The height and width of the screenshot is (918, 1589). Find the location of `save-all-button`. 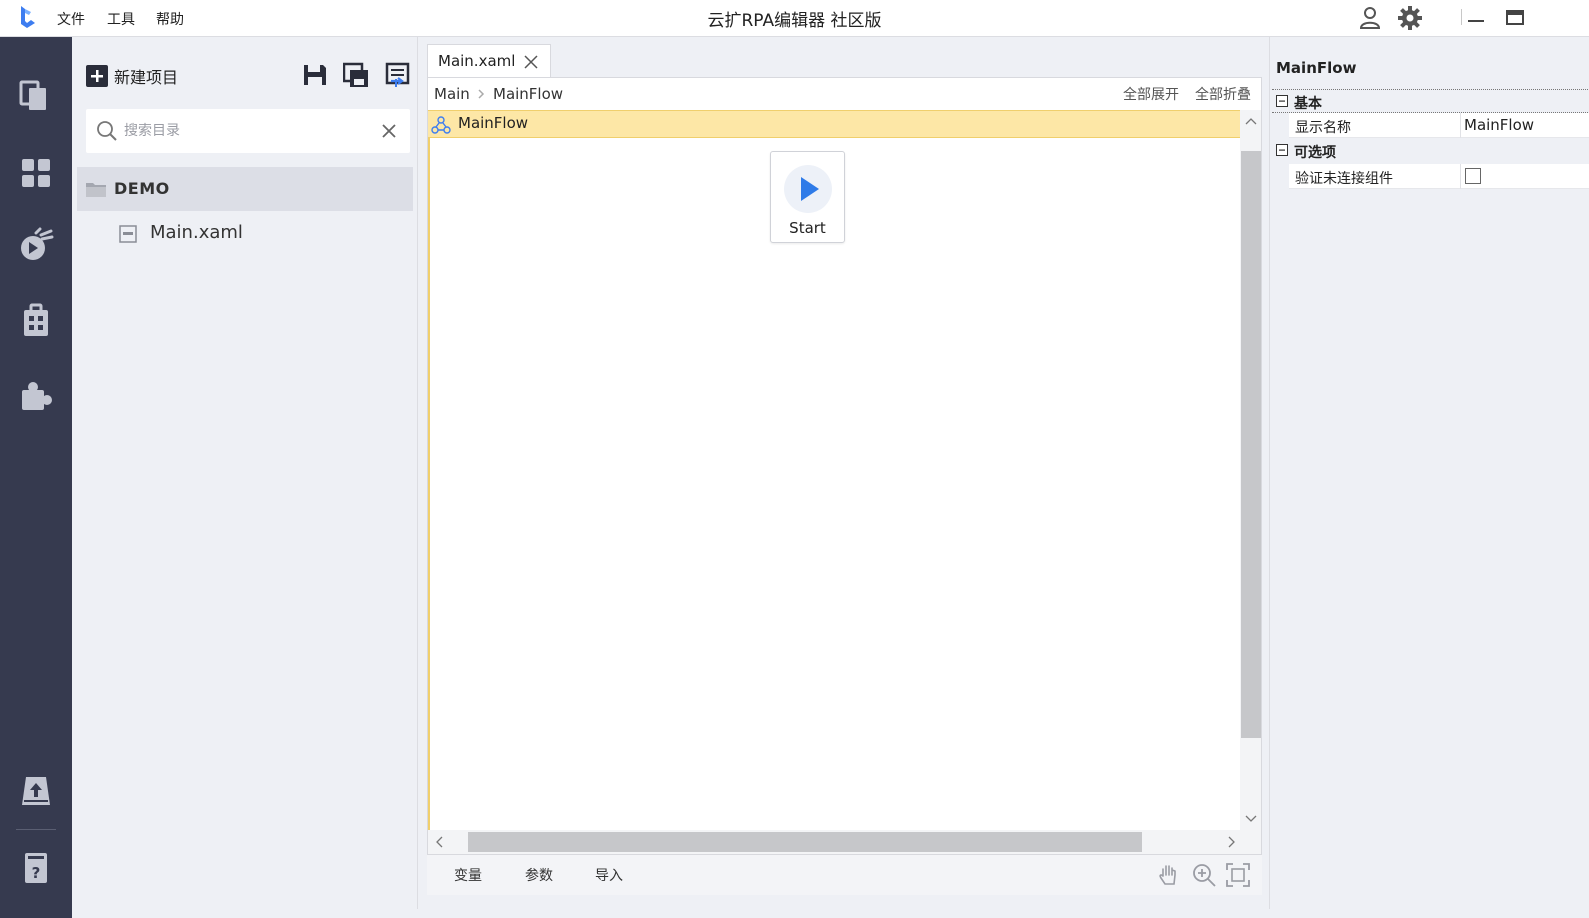

save-all-button is located at coordinates (356, 75).